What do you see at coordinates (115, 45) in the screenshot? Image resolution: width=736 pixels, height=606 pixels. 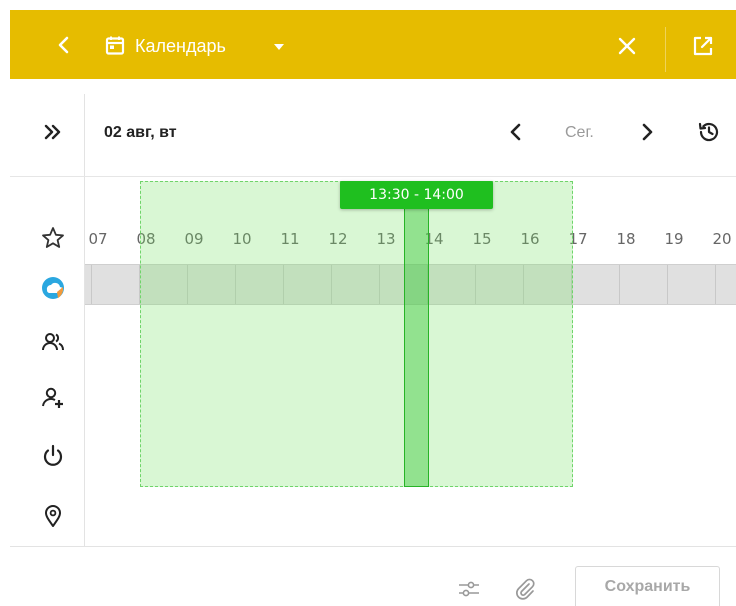 I see `calendar-icon` at bounding box center [115, 45].